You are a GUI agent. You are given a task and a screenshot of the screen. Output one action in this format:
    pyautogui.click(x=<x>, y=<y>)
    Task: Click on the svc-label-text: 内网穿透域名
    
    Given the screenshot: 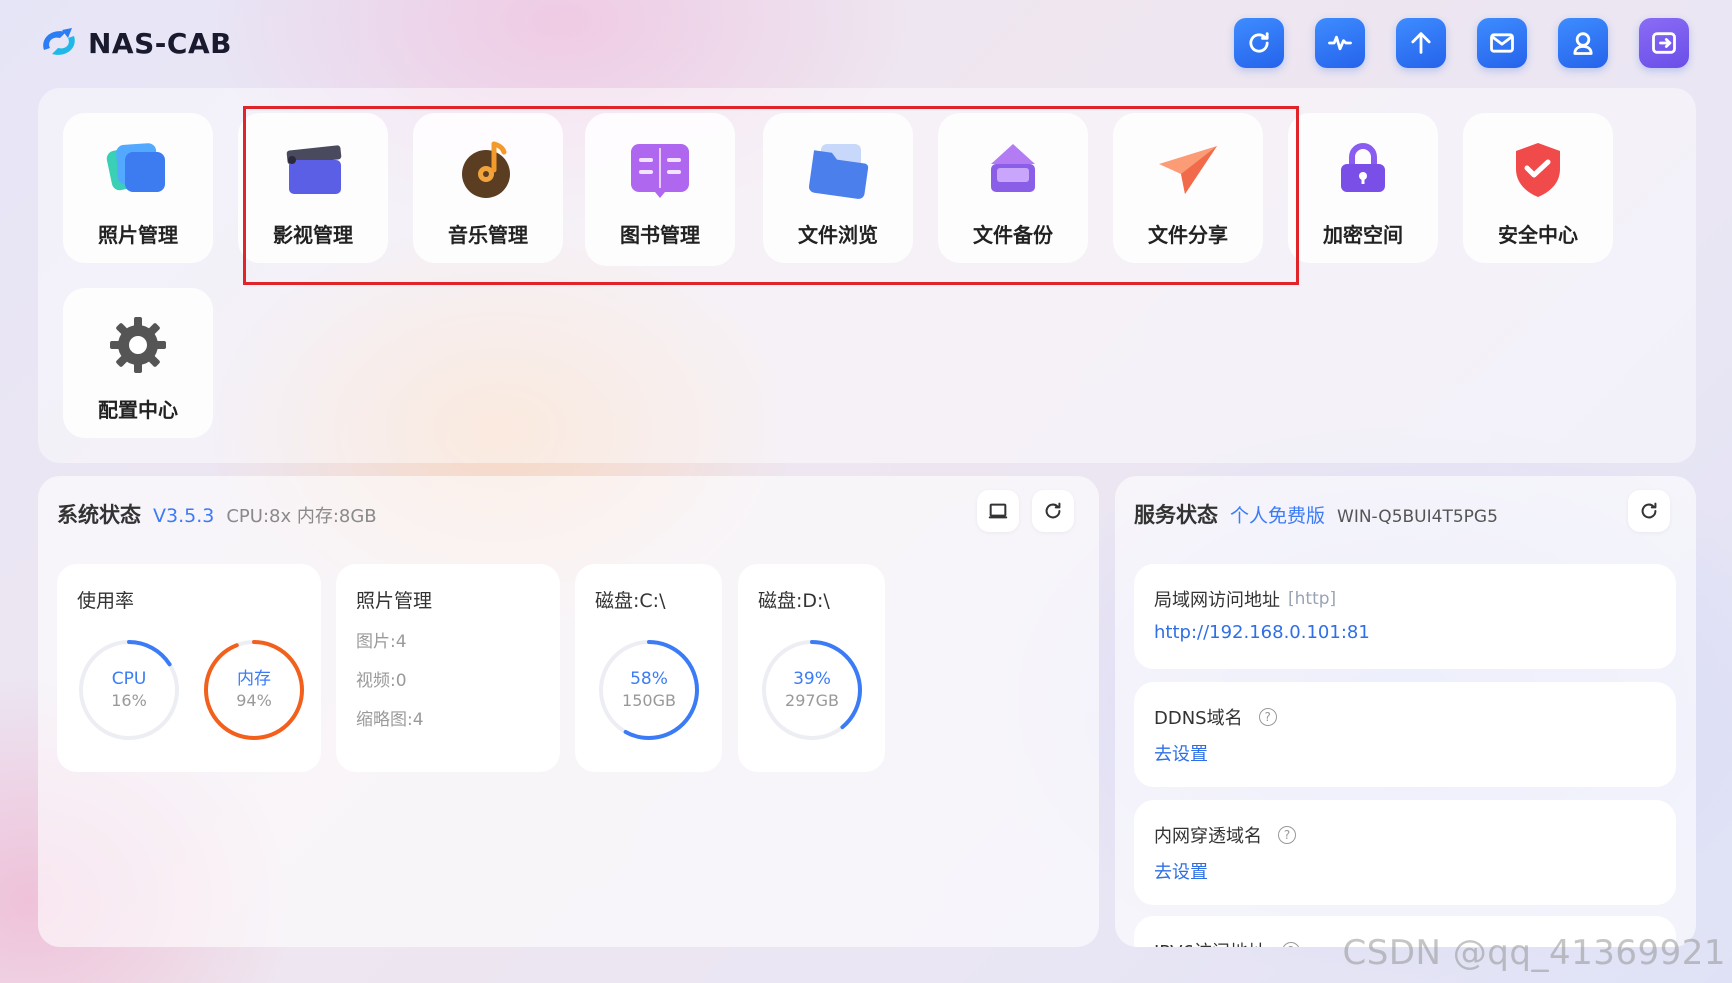 What is the action you would take?
    pyautogui.click(x=1208, y=836)
    